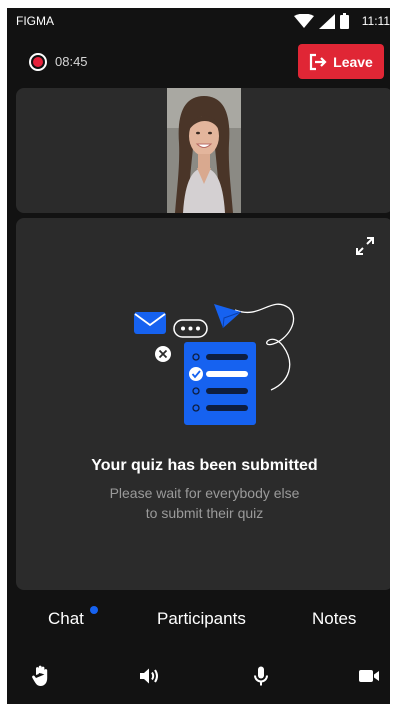 Image resolution: width=395 pixels, height=704 pixels. Describe the element at coordinates (204, 493) in the screenshot. I see `quiz-subtitle-line-1: Please wait for everybody else` at that location.